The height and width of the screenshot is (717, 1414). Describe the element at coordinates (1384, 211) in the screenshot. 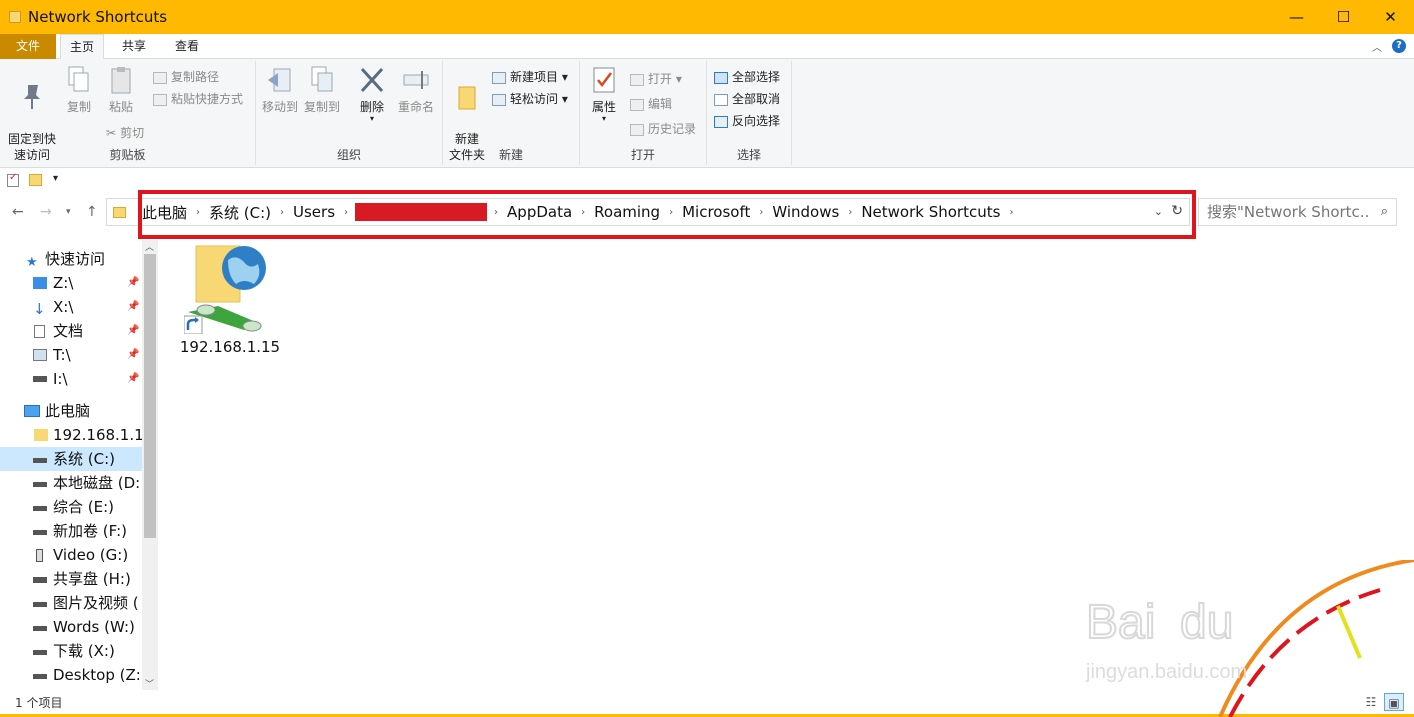

I see `search-icon: ⌕` at that location.